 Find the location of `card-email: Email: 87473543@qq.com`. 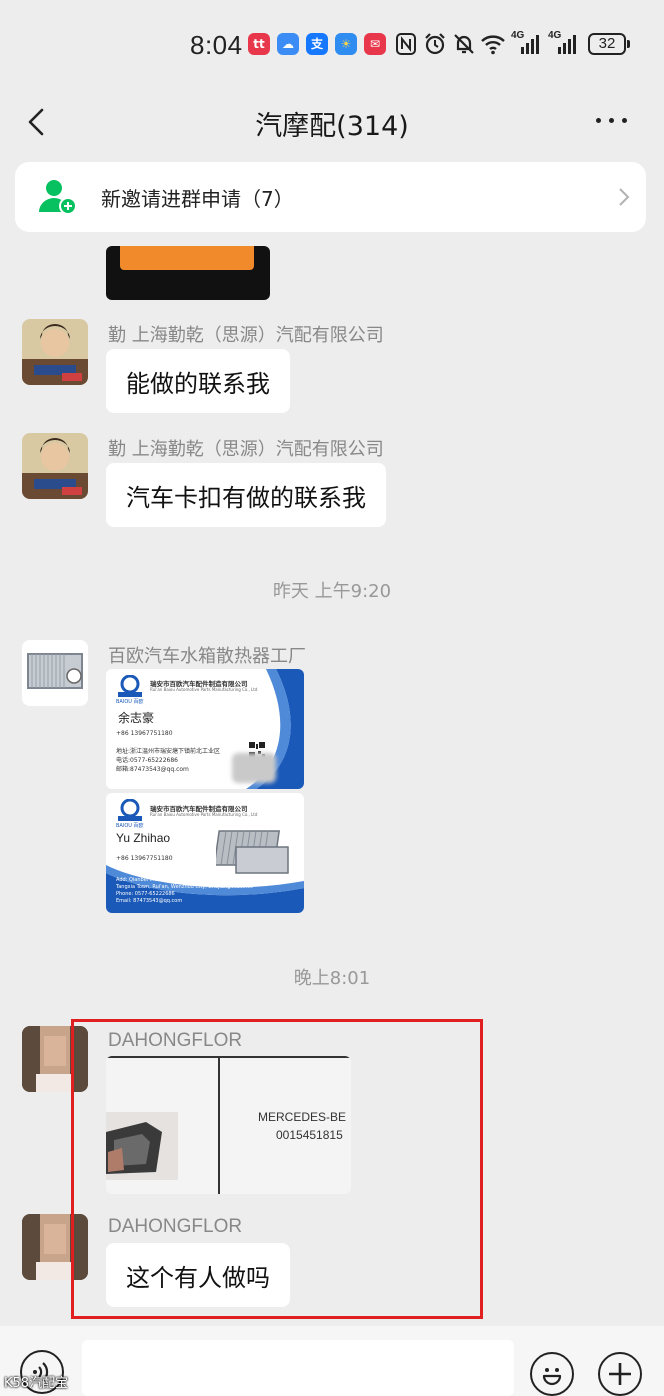

card-email: Email: 87473543@qq.com is located at coordinates (149, 901).